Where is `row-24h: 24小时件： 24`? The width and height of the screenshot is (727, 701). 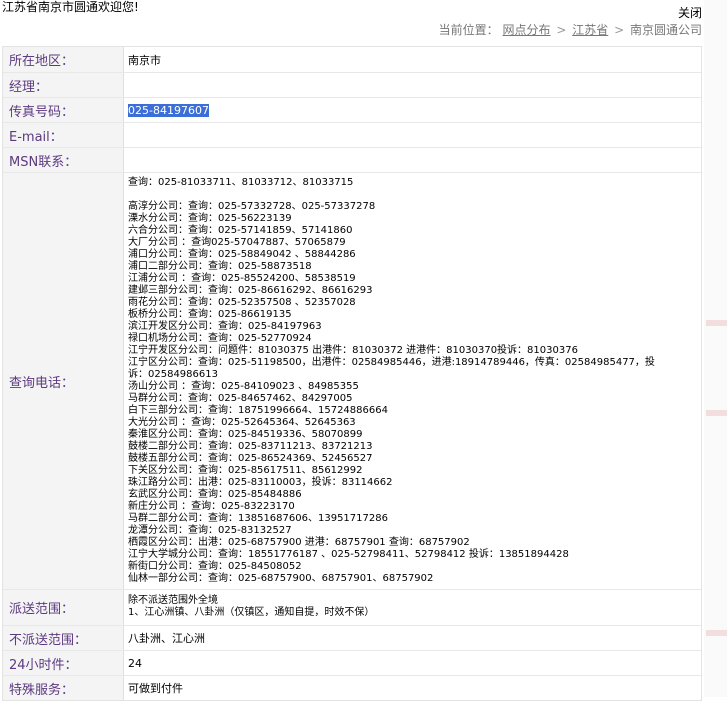
row-24h: 24小时件： 24 is located at coordinates (352, 663).